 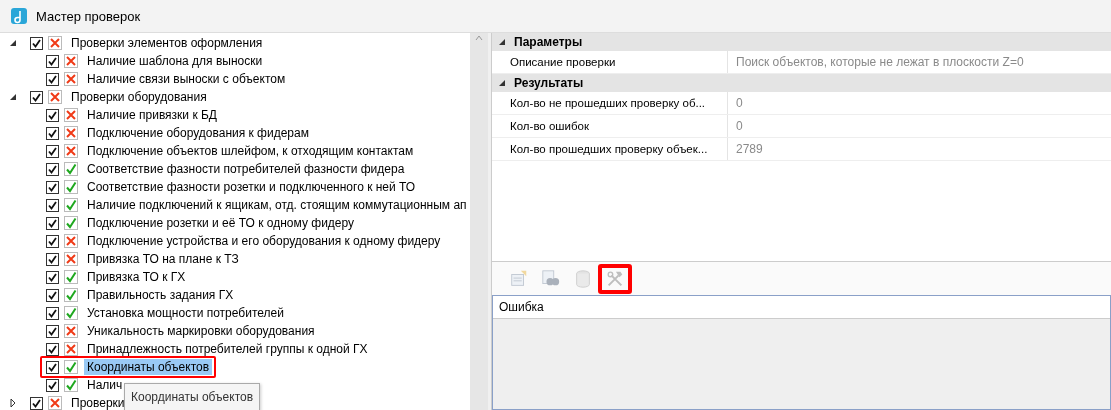 What do you see at coordinates (251, 187) in the screenshot?
I see `tree-item: Соответствие фазности розетки и подключенного к ней ТО` at bounding box center [251, 187].